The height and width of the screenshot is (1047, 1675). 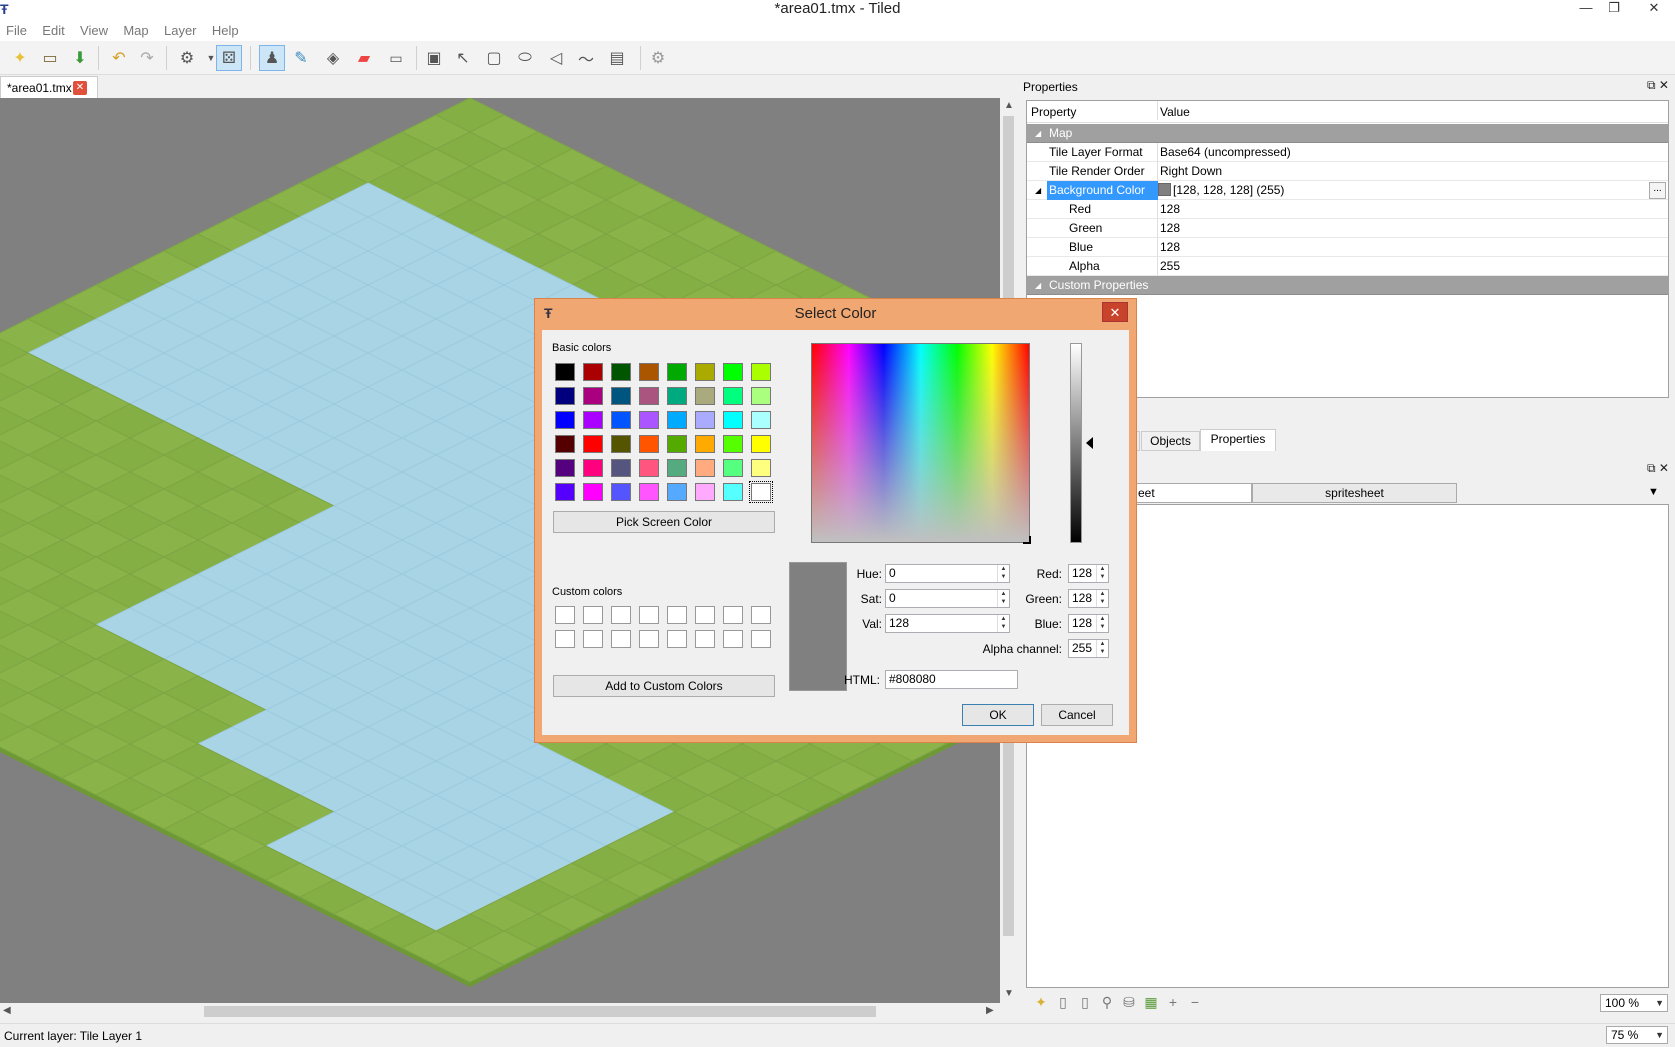 I want to click on terrain-brush-icon: ✎, so click(x=301, y=58).